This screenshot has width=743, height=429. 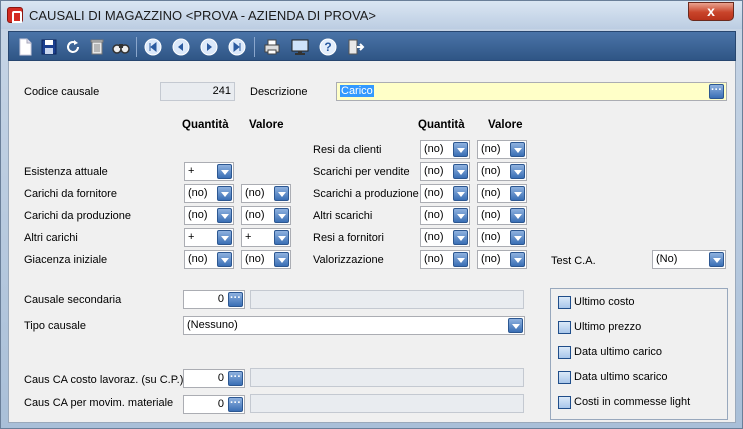 I want to click on toolbar: ?, so click(x=372, y=46).